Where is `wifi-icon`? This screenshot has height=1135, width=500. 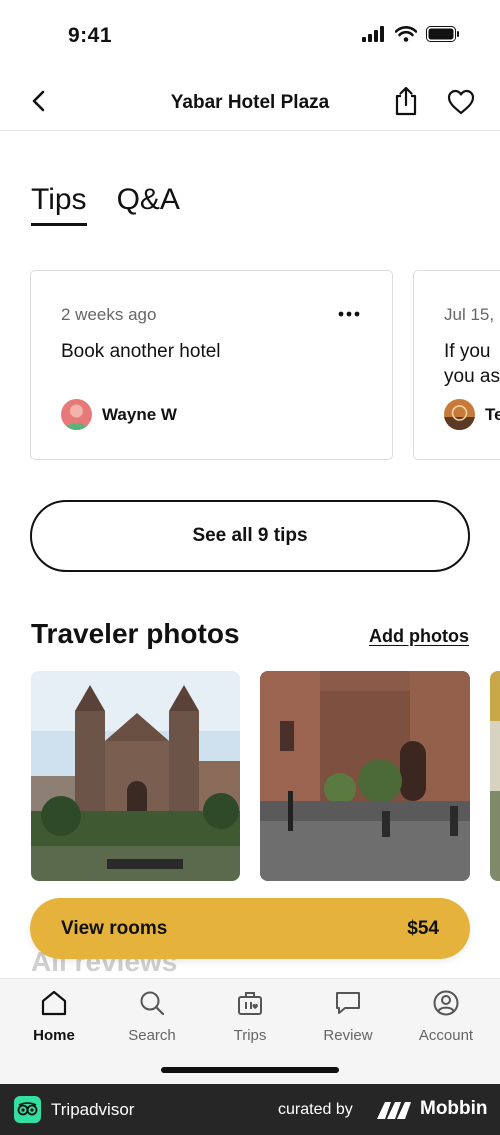 wifi-icon is located at coordinates (406, 34).